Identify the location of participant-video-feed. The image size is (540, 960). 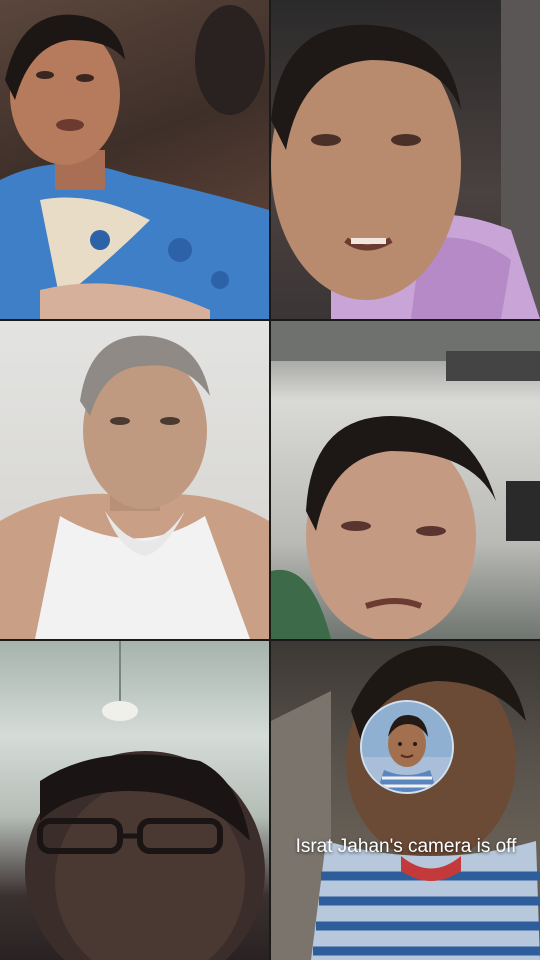
(145, 800).